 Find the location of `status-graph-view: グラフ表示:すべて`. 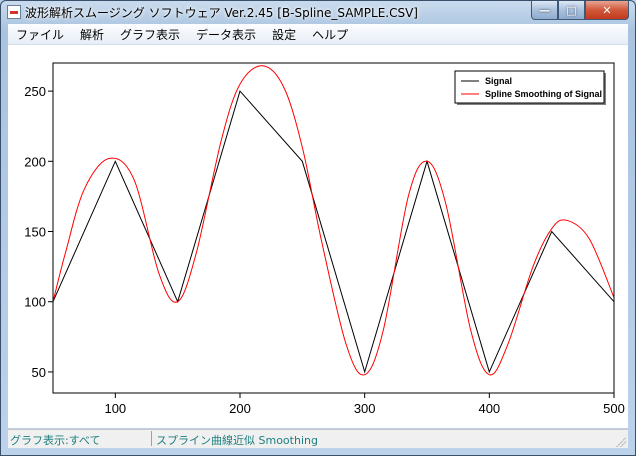

status-graph-view: グラフ表示:すべて is located at coordinates (55, 440).